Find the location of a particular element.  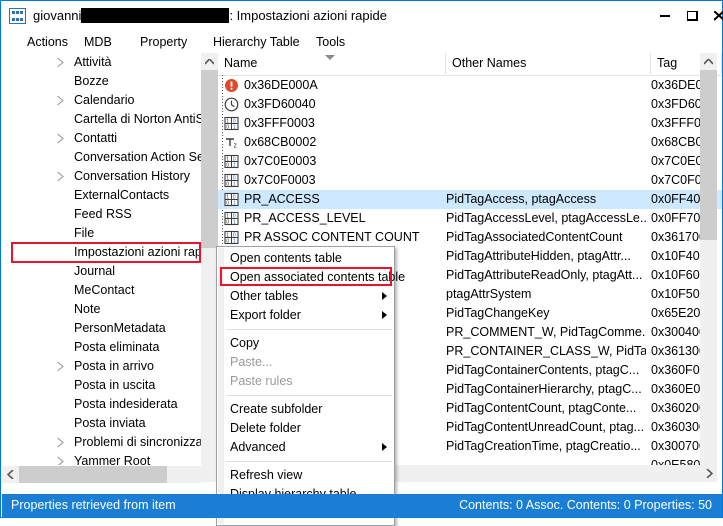

table-row: 1001 0x3FFF0003 0x3FFF000 is located at coordinates (470, 123).